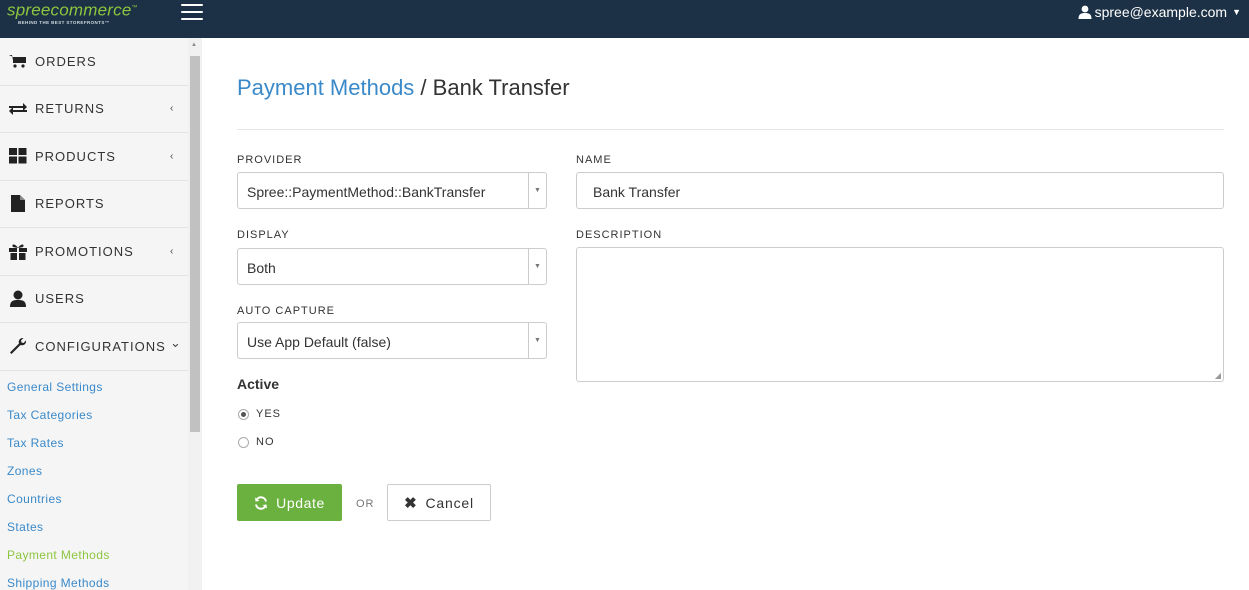  What do you see at coordinates (134, 8) in the screenshot?
I see `logo-trademark: ™` at bounding box center [134, 8].